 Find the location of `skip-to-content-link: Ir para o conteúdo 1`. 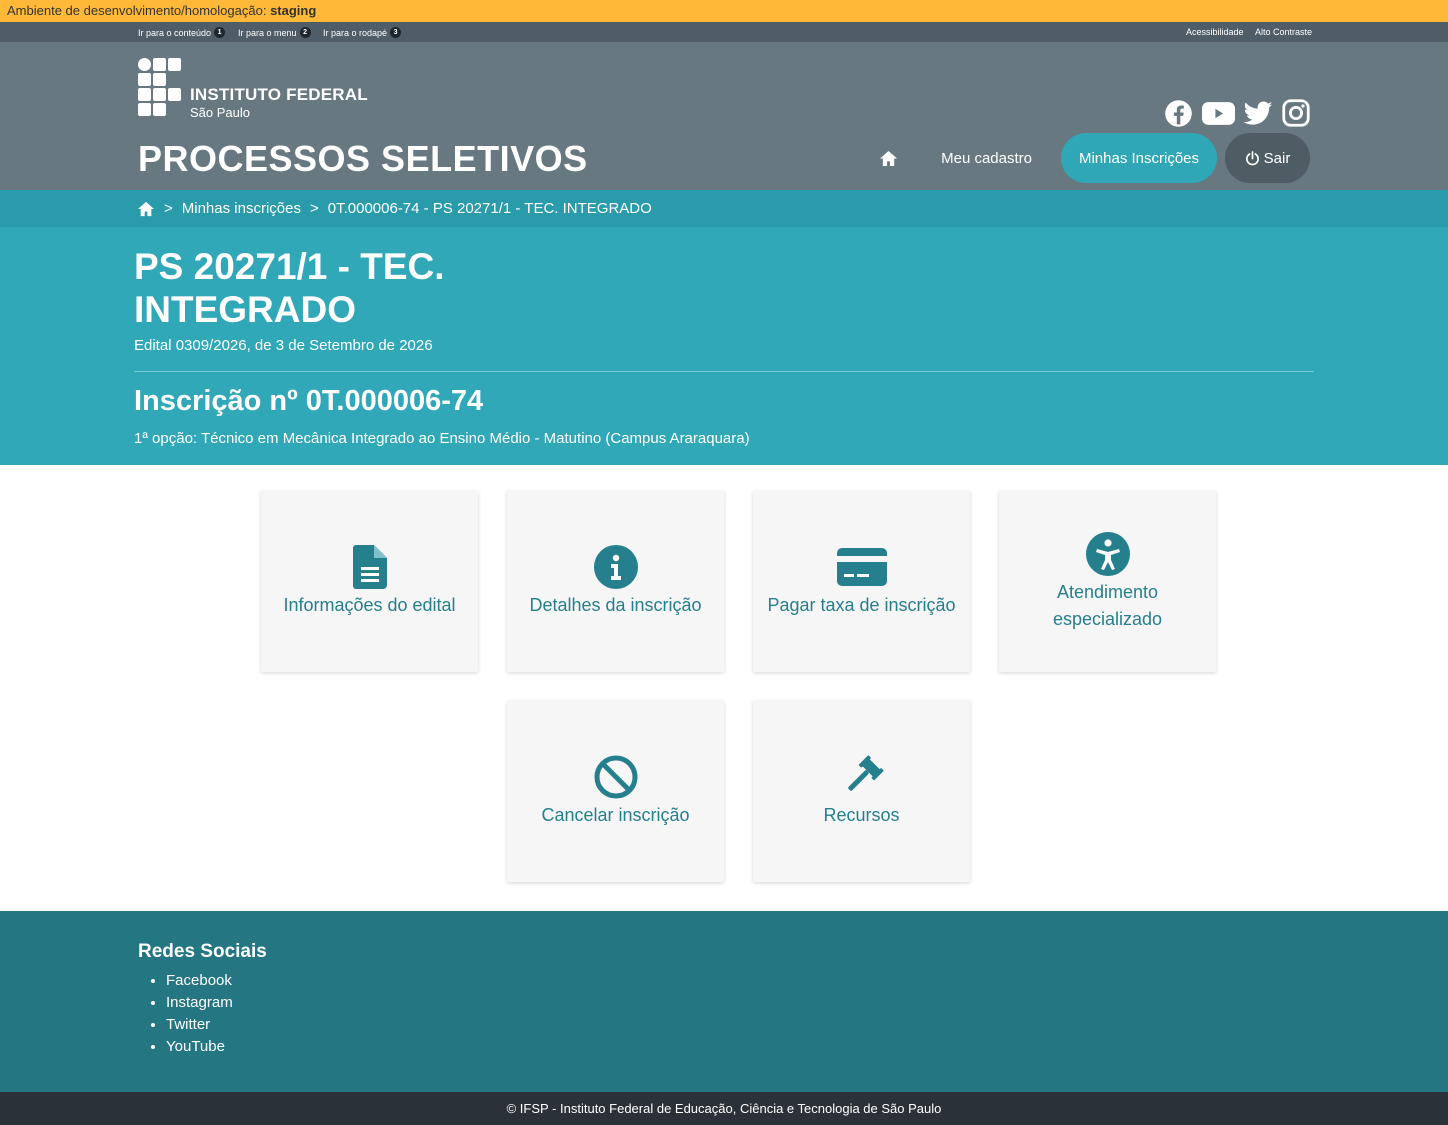

skip-to-content-link: Ir para o conteúdo 1 is located at coordinates (182, 32).